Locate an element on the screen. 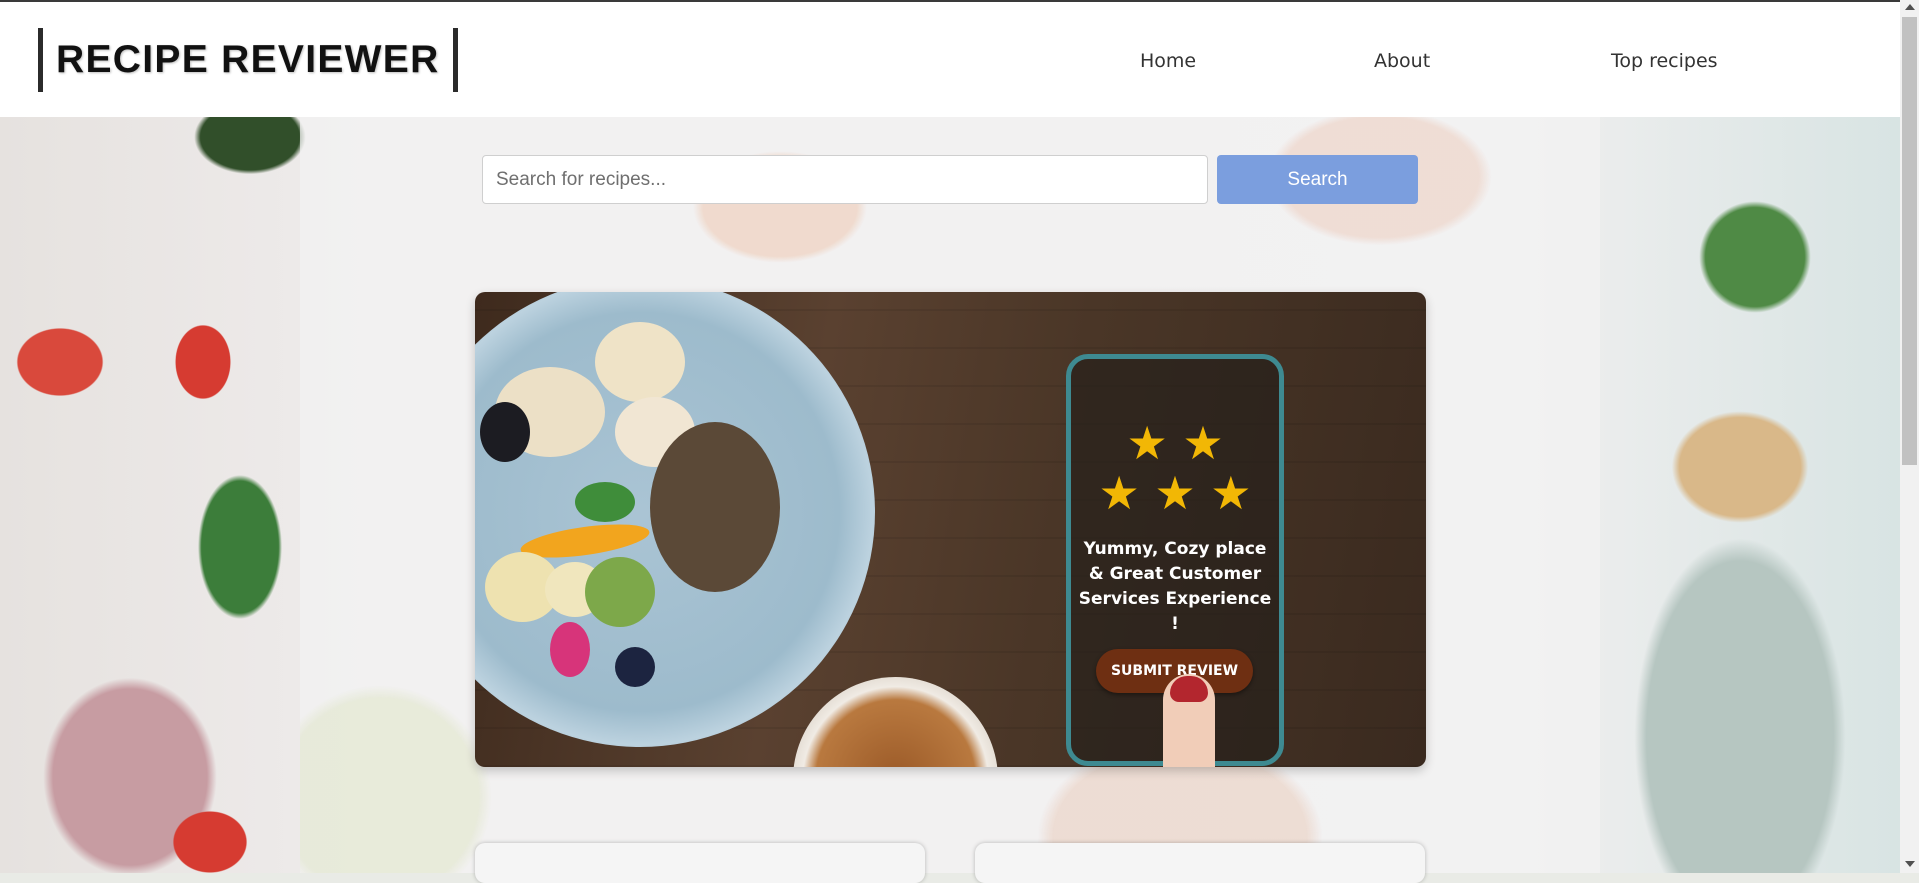 This screenshot has width=1919, height=883. nav-top-recipes: Top recipes is located at coordinates (1664, 61).